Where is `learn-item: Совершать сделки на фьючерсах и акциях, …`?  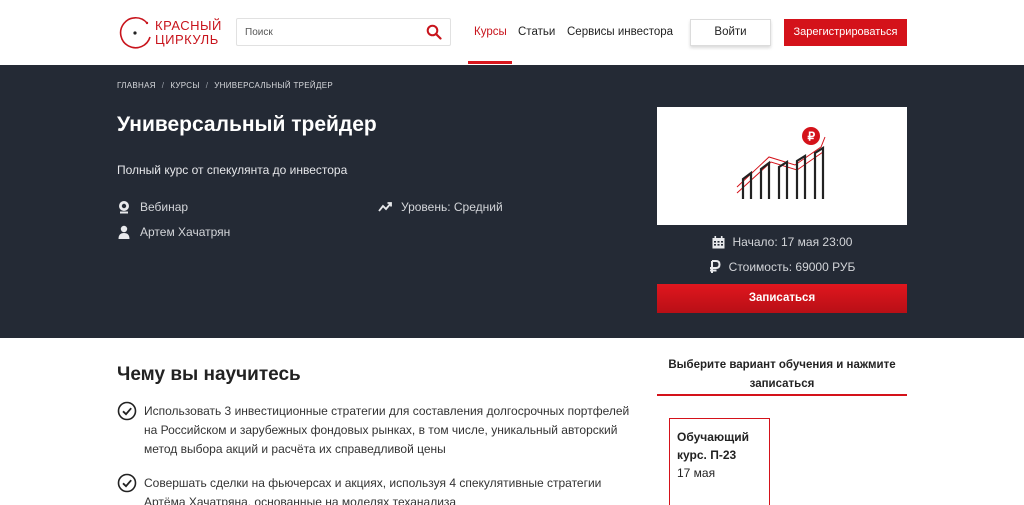 learn-item: Совершать сделки на фьючерсах и акциях, … is located at coordinates (377, 489).